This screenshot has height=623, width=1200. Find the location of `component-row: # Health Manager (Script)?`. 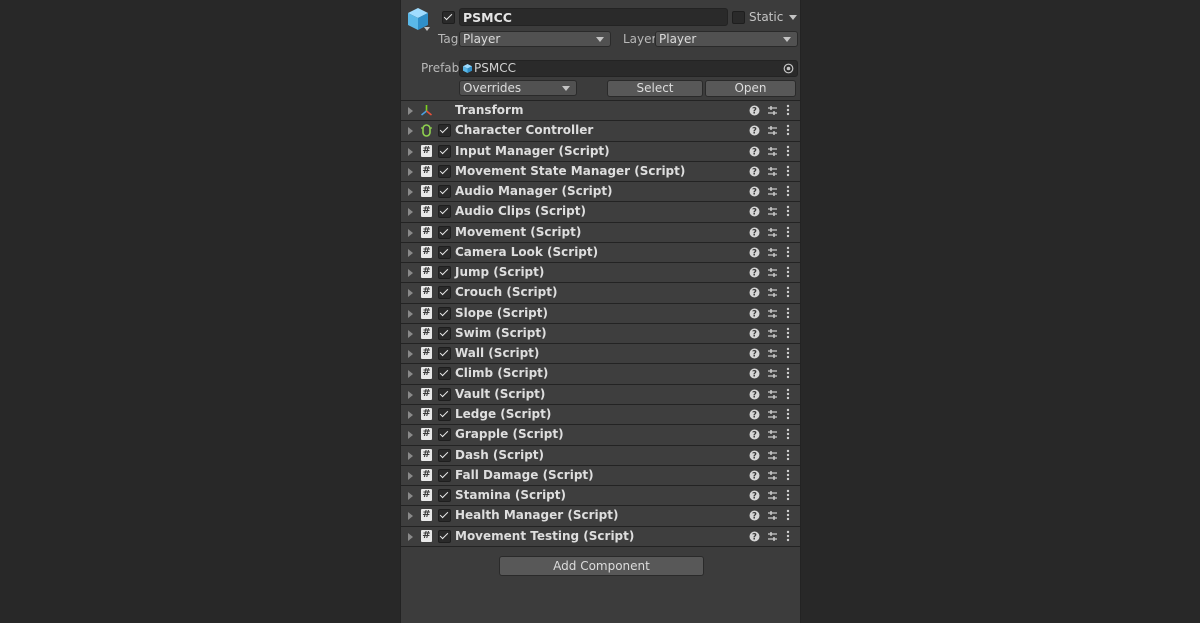

component-row: # Health Manager (Script)? is located at coordinates (600, 515).